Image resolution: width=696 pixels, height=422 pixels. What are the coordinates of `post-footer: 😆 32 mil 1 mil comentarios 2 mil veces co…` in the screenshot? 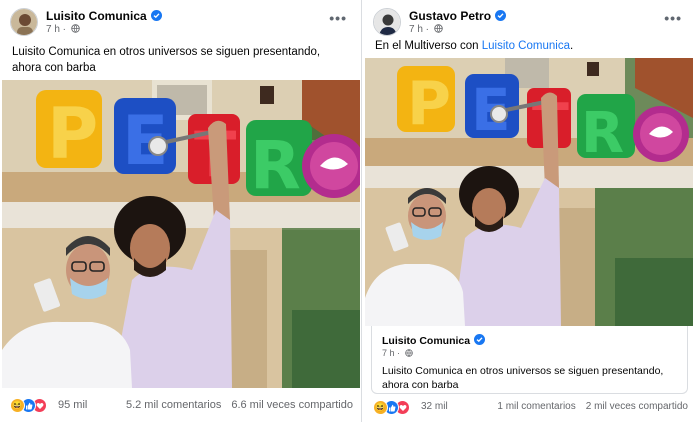 It's located at (529, 409).